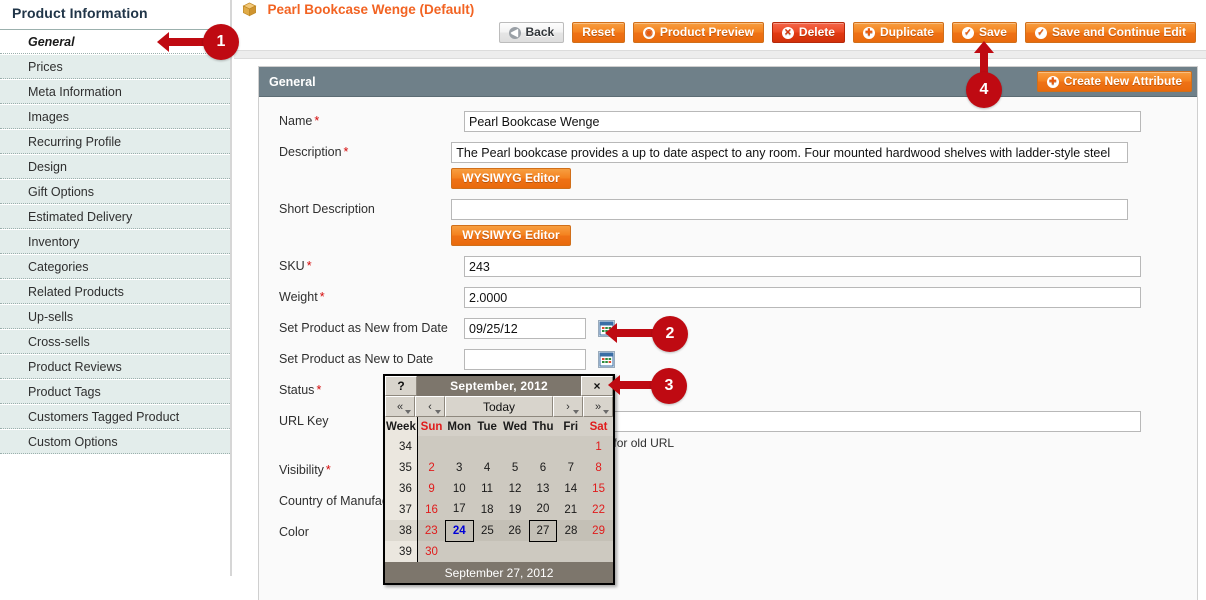 This screenshot has width=1206, height=600. Describe the element at coordinates (515, 467) in the screenshot. I see `calendar-day-cell: 5` at that location.